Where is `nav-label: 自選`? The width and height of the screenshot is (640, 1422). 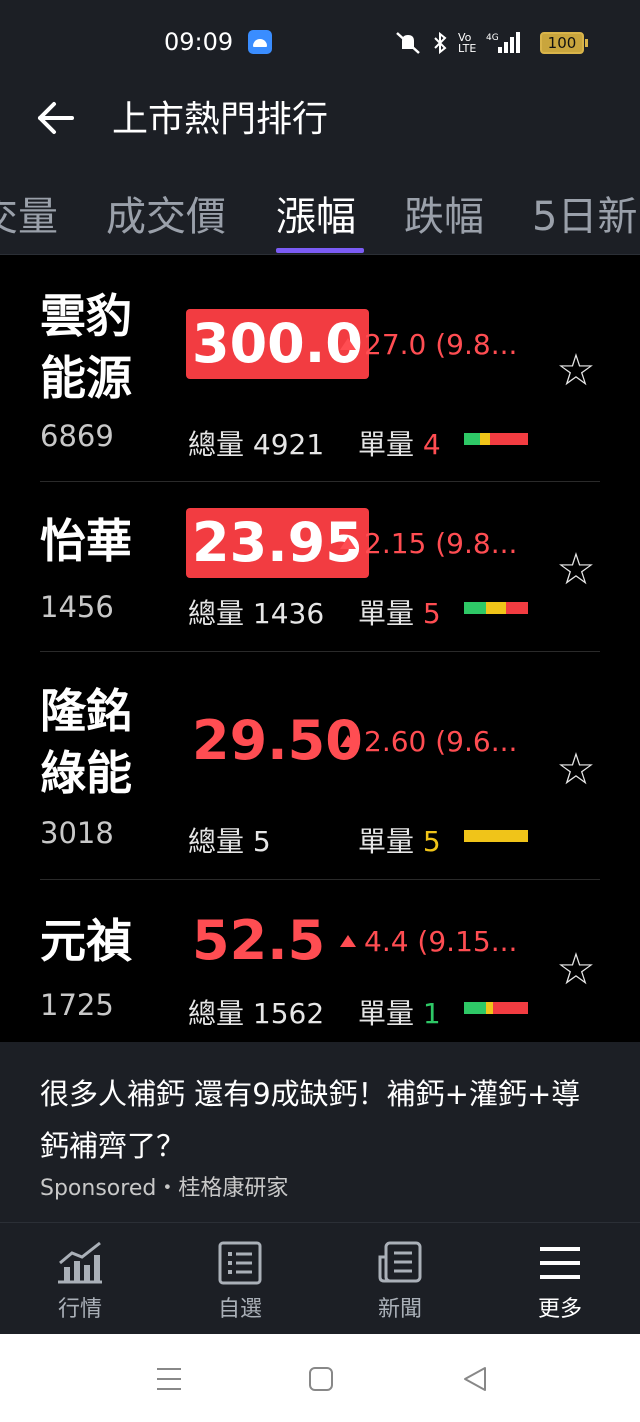
nav-label: 自選 is located at coordinates (239, 1309).